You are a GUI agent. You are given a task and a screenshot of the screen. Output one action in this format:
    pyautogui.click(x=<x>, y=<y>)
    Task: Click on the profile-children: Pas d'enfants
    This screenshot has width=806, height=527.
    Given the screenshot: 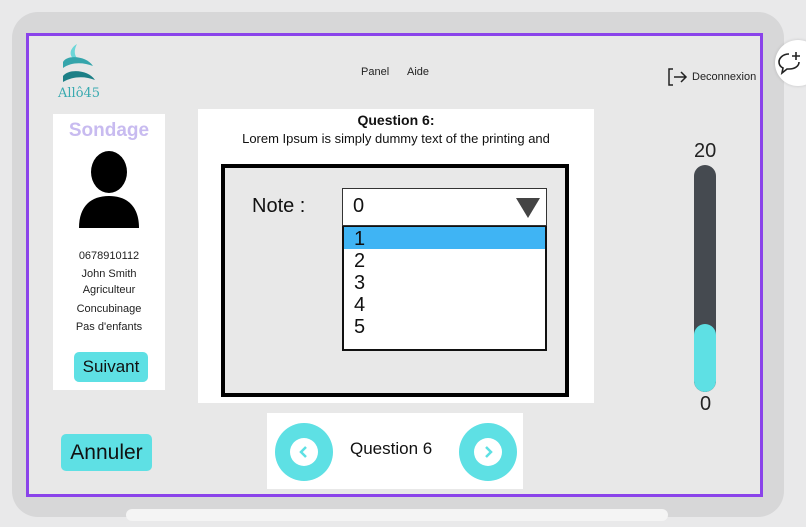 What is the action you would take?
    pyautogui.click(x=109, y=327)
    